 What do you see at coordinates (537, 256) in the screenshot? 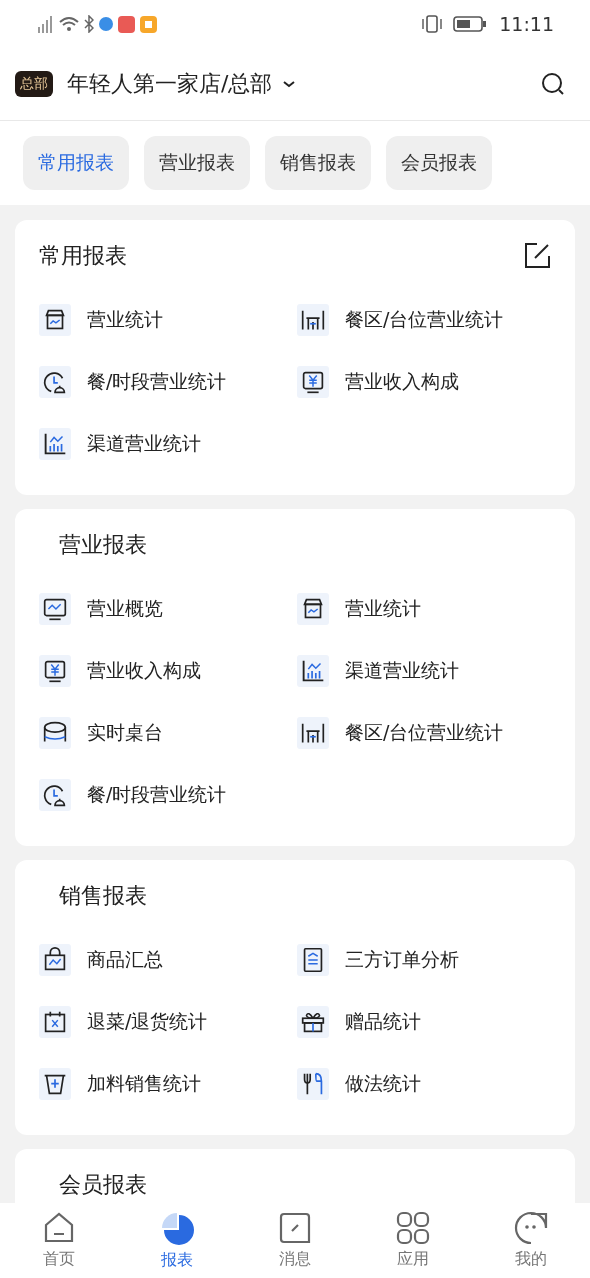
I see `edit-icon` at bounding box center [537, 256].